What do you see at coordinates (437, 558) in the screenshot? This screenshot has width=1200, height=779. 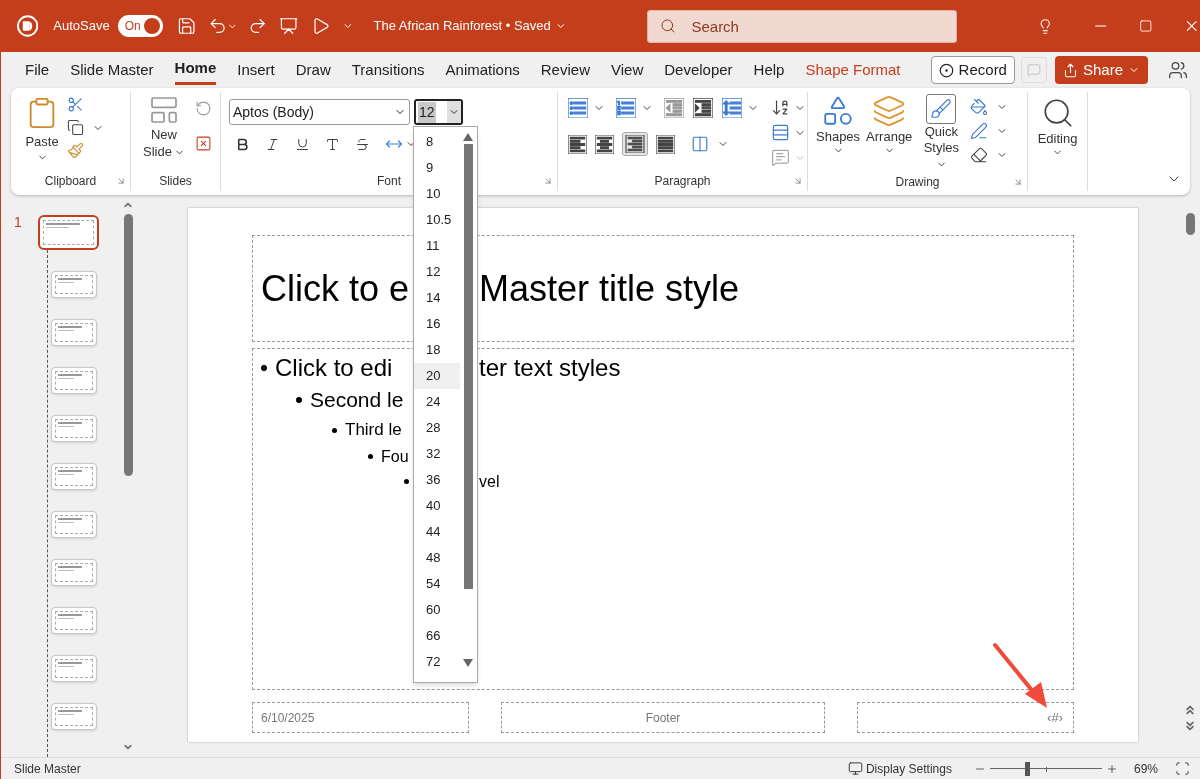 I see `menu-item: 48` at bounding box center [437, 558].